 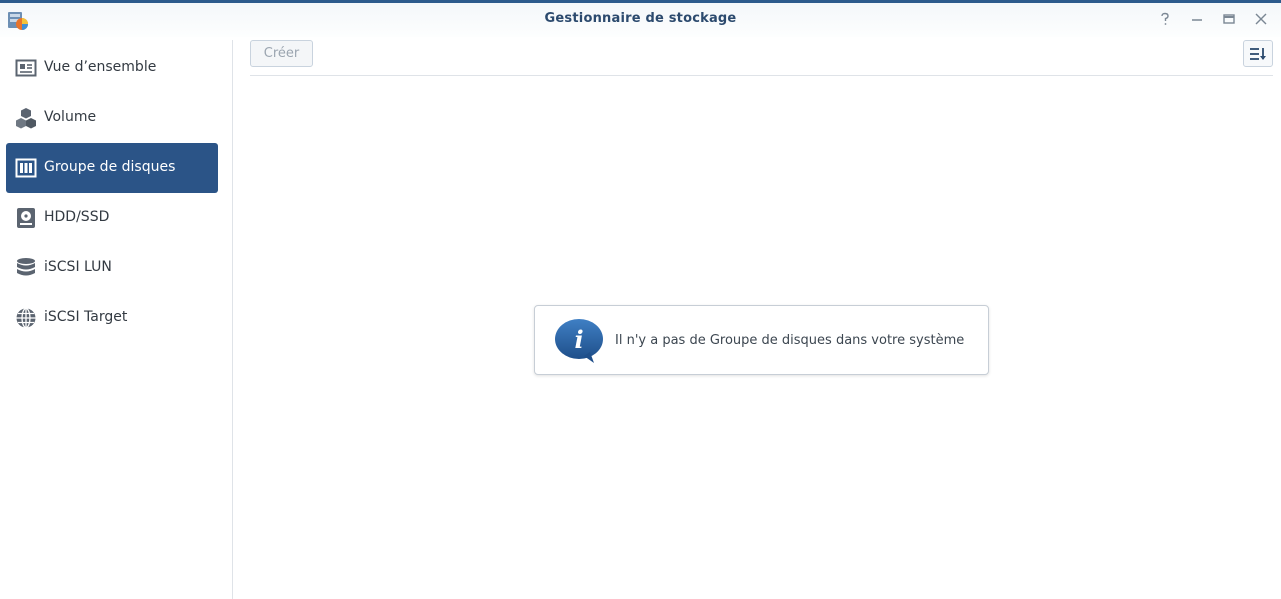 I want to click on svg-text: i, so click(x=578, y=339).